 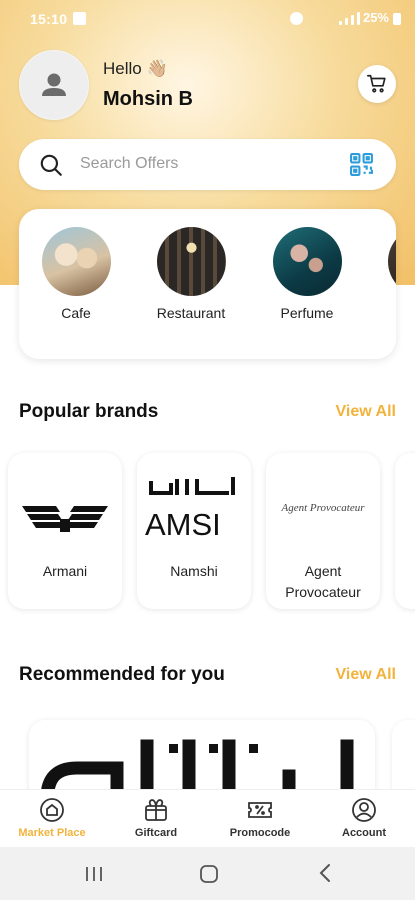 I want to click on brand-card-partial, so click(x=405, y=531).